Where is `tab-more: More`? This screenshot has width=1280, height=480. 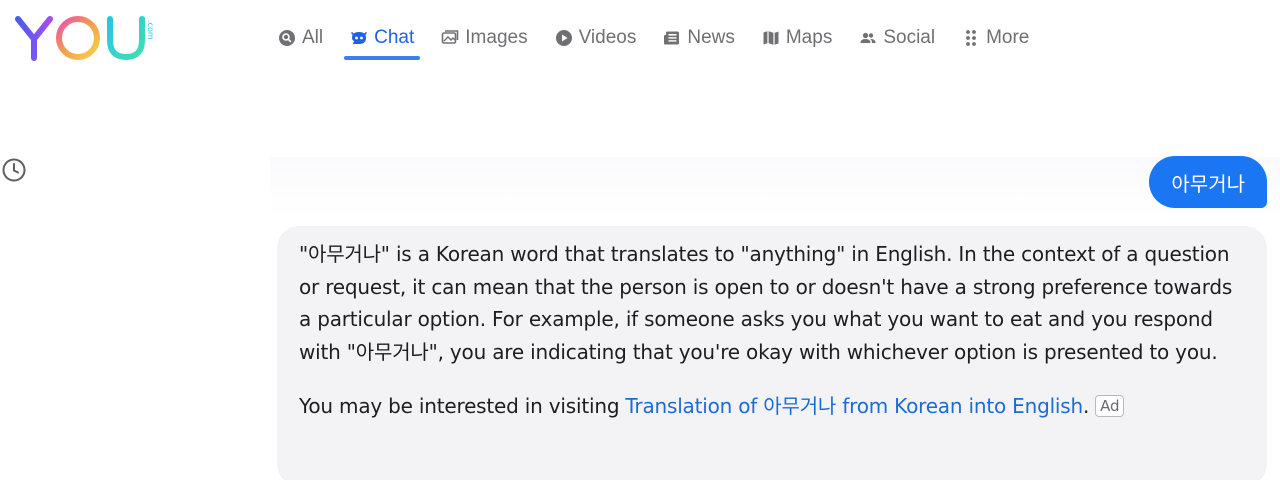
tab-more: More is located at coordinates (995, 38).